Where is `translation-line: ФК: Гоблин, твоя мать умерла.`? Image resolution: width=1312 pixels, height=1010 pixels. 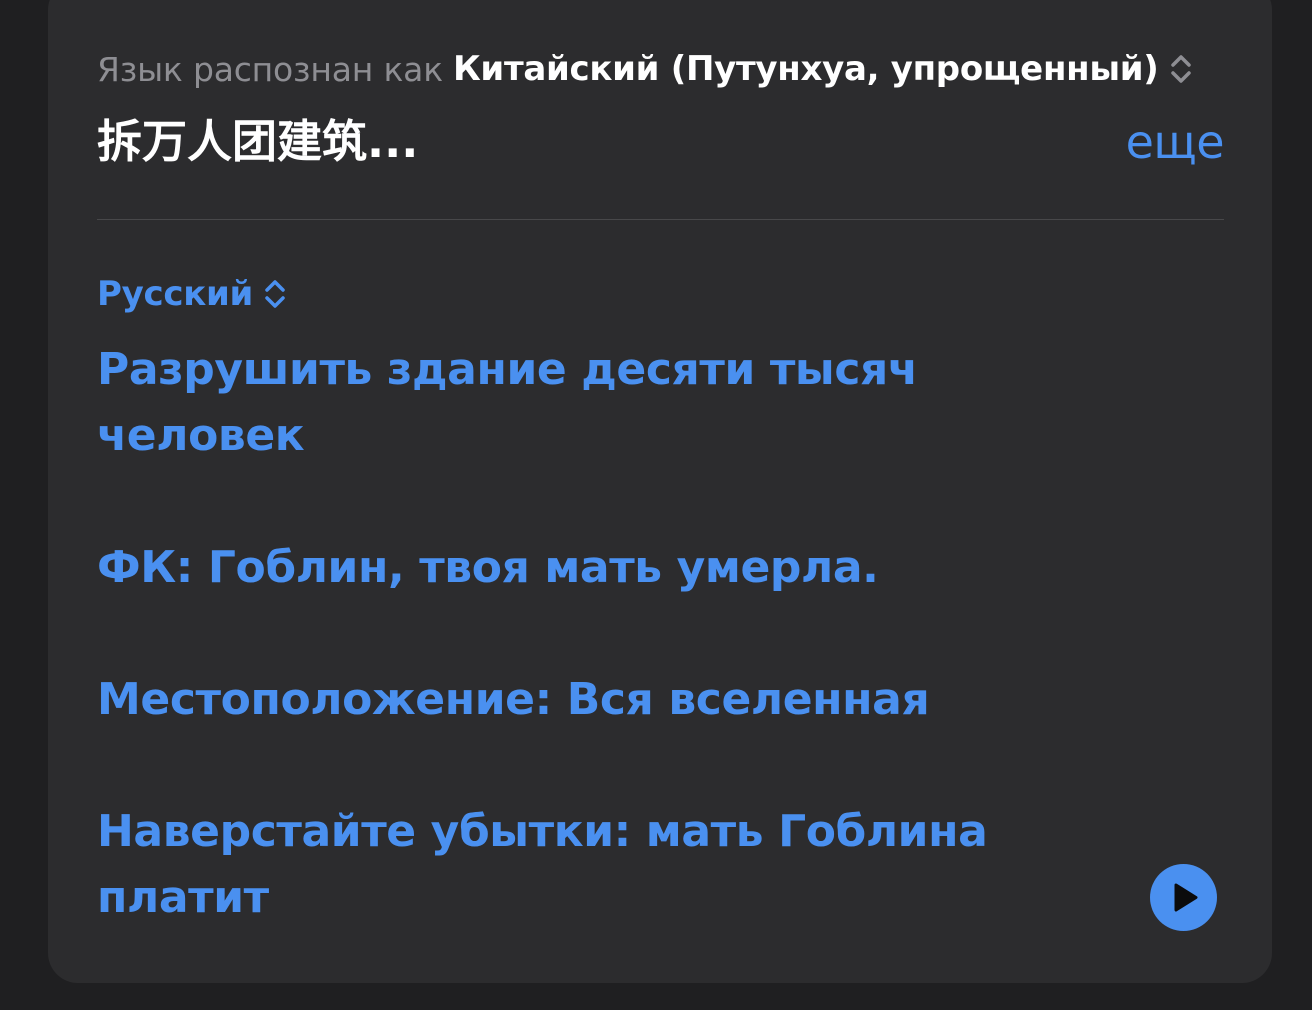
translation-line: ФК: Гоблин, твоя мать умерла. is located at coordinates (488, 567).